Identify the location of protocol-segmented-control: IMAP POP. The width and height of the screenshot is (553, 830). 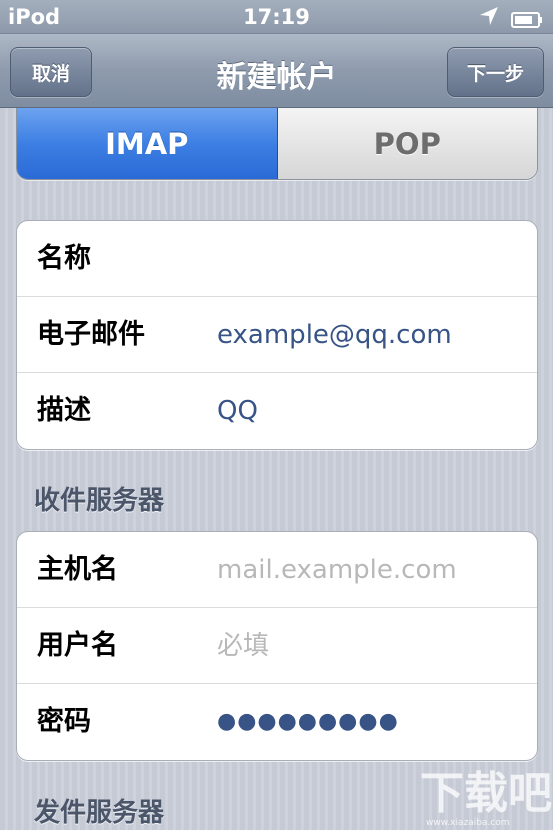
(277, 144).